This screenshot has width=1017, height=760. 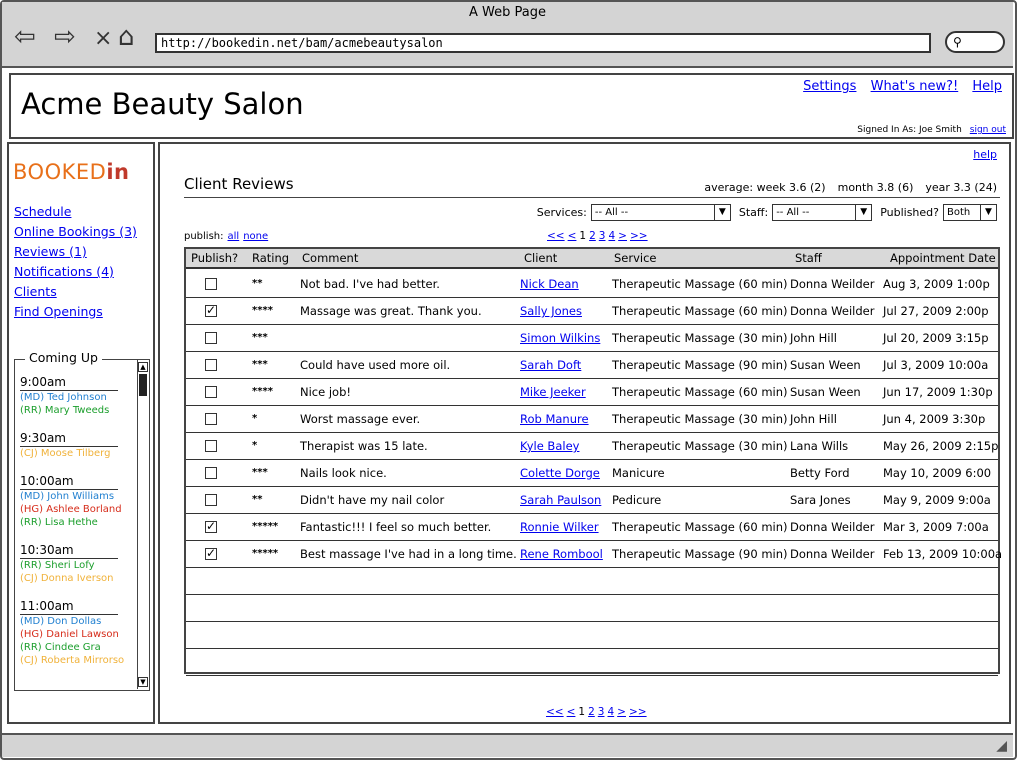 What do you see at coordinates (265, 553) in the screenshot?
I see `cell-rating: *****` at bounding box center [265, 553].